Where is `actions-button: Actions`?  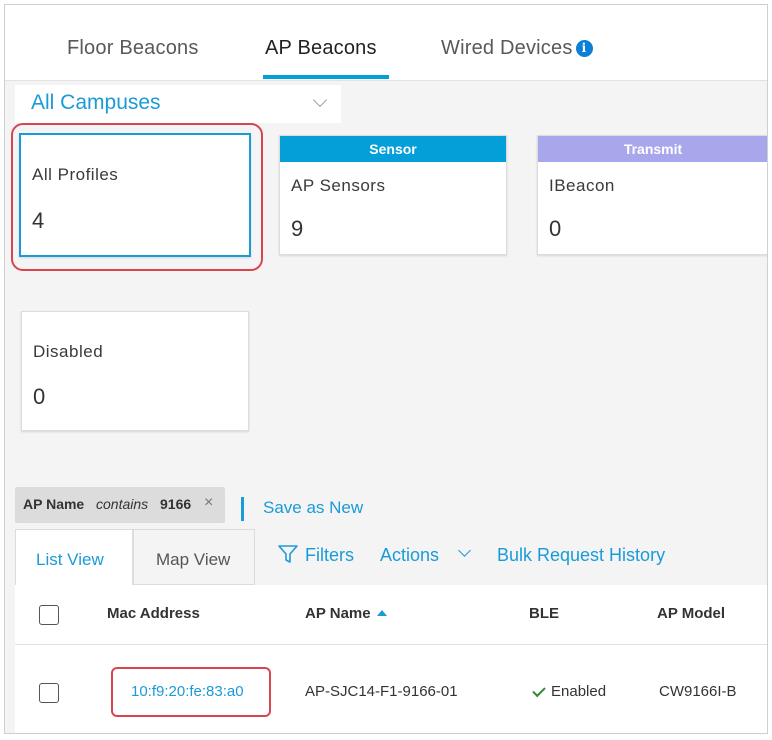
actions-button: Actions is located at coordinates (409, 555).